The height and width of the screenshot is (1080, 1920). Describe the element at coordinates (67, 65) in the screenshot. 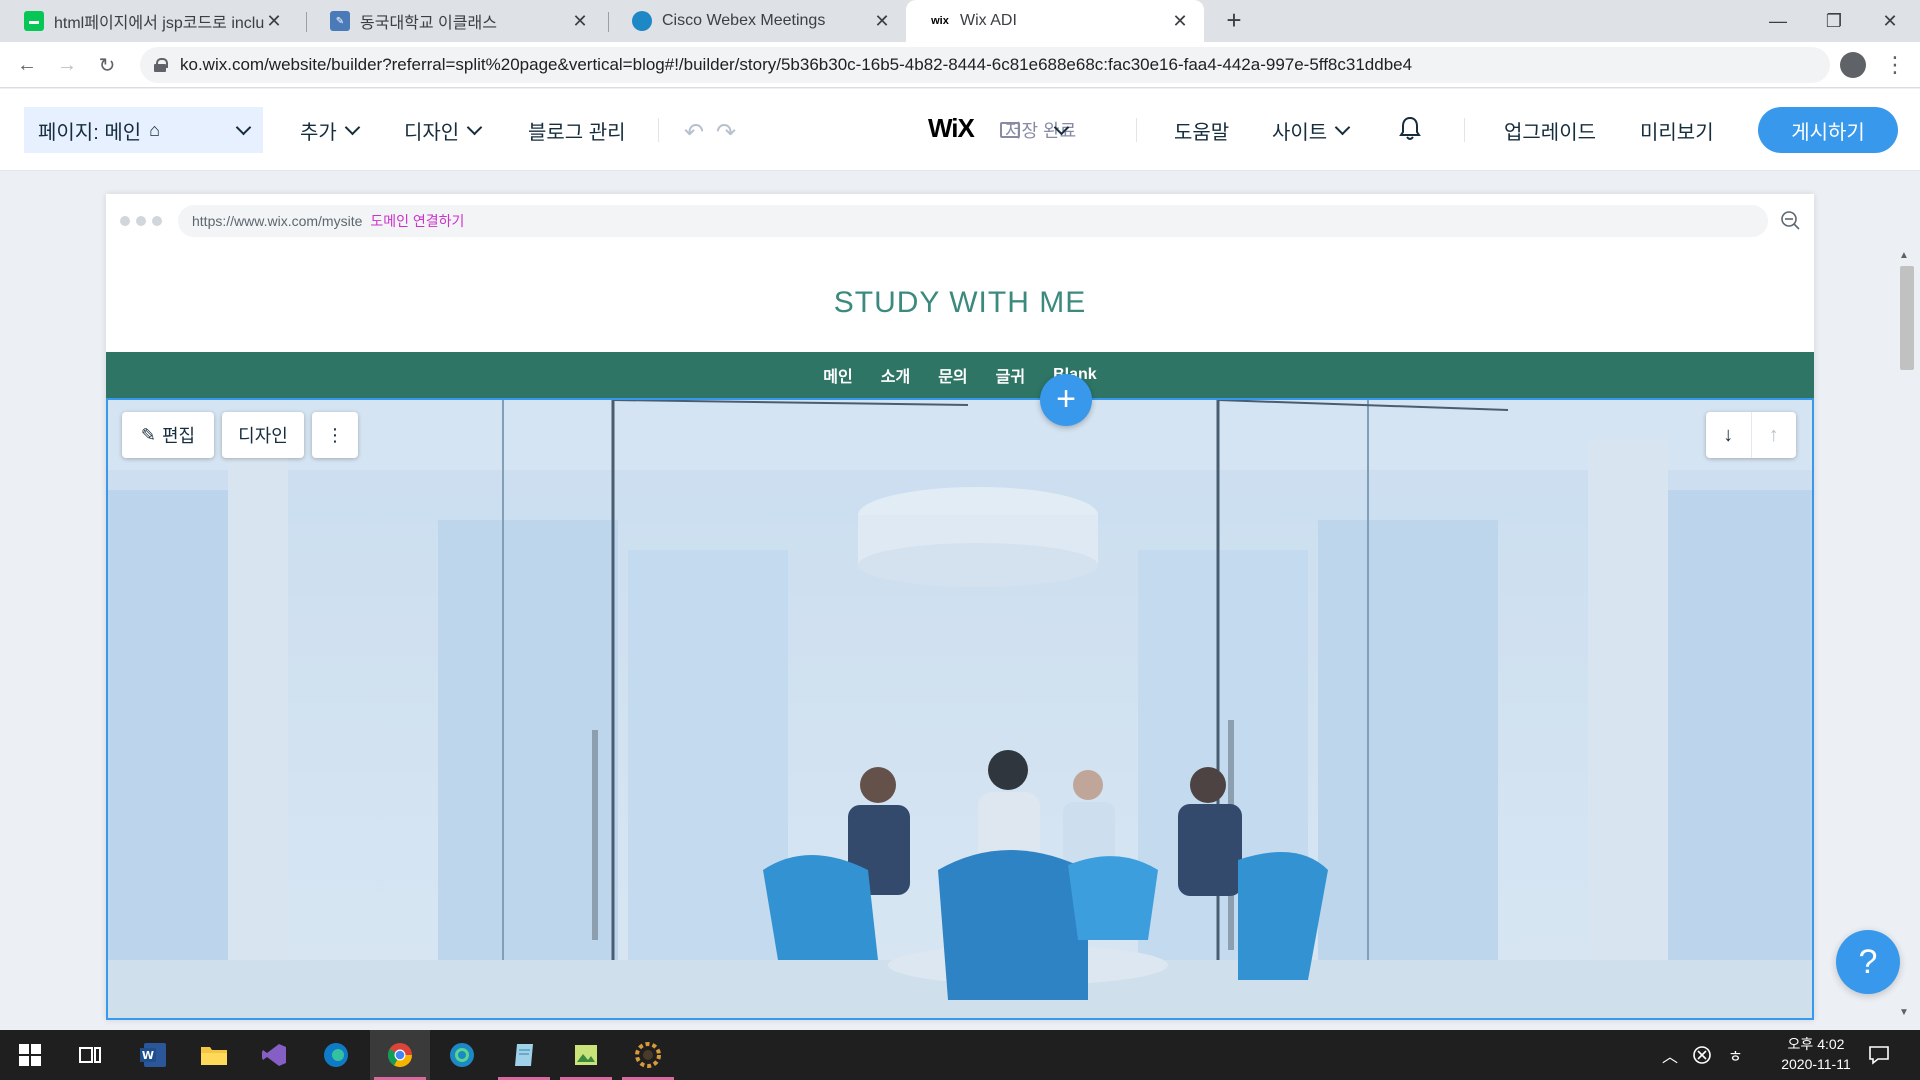

I see `forward-icon: →` at that location.